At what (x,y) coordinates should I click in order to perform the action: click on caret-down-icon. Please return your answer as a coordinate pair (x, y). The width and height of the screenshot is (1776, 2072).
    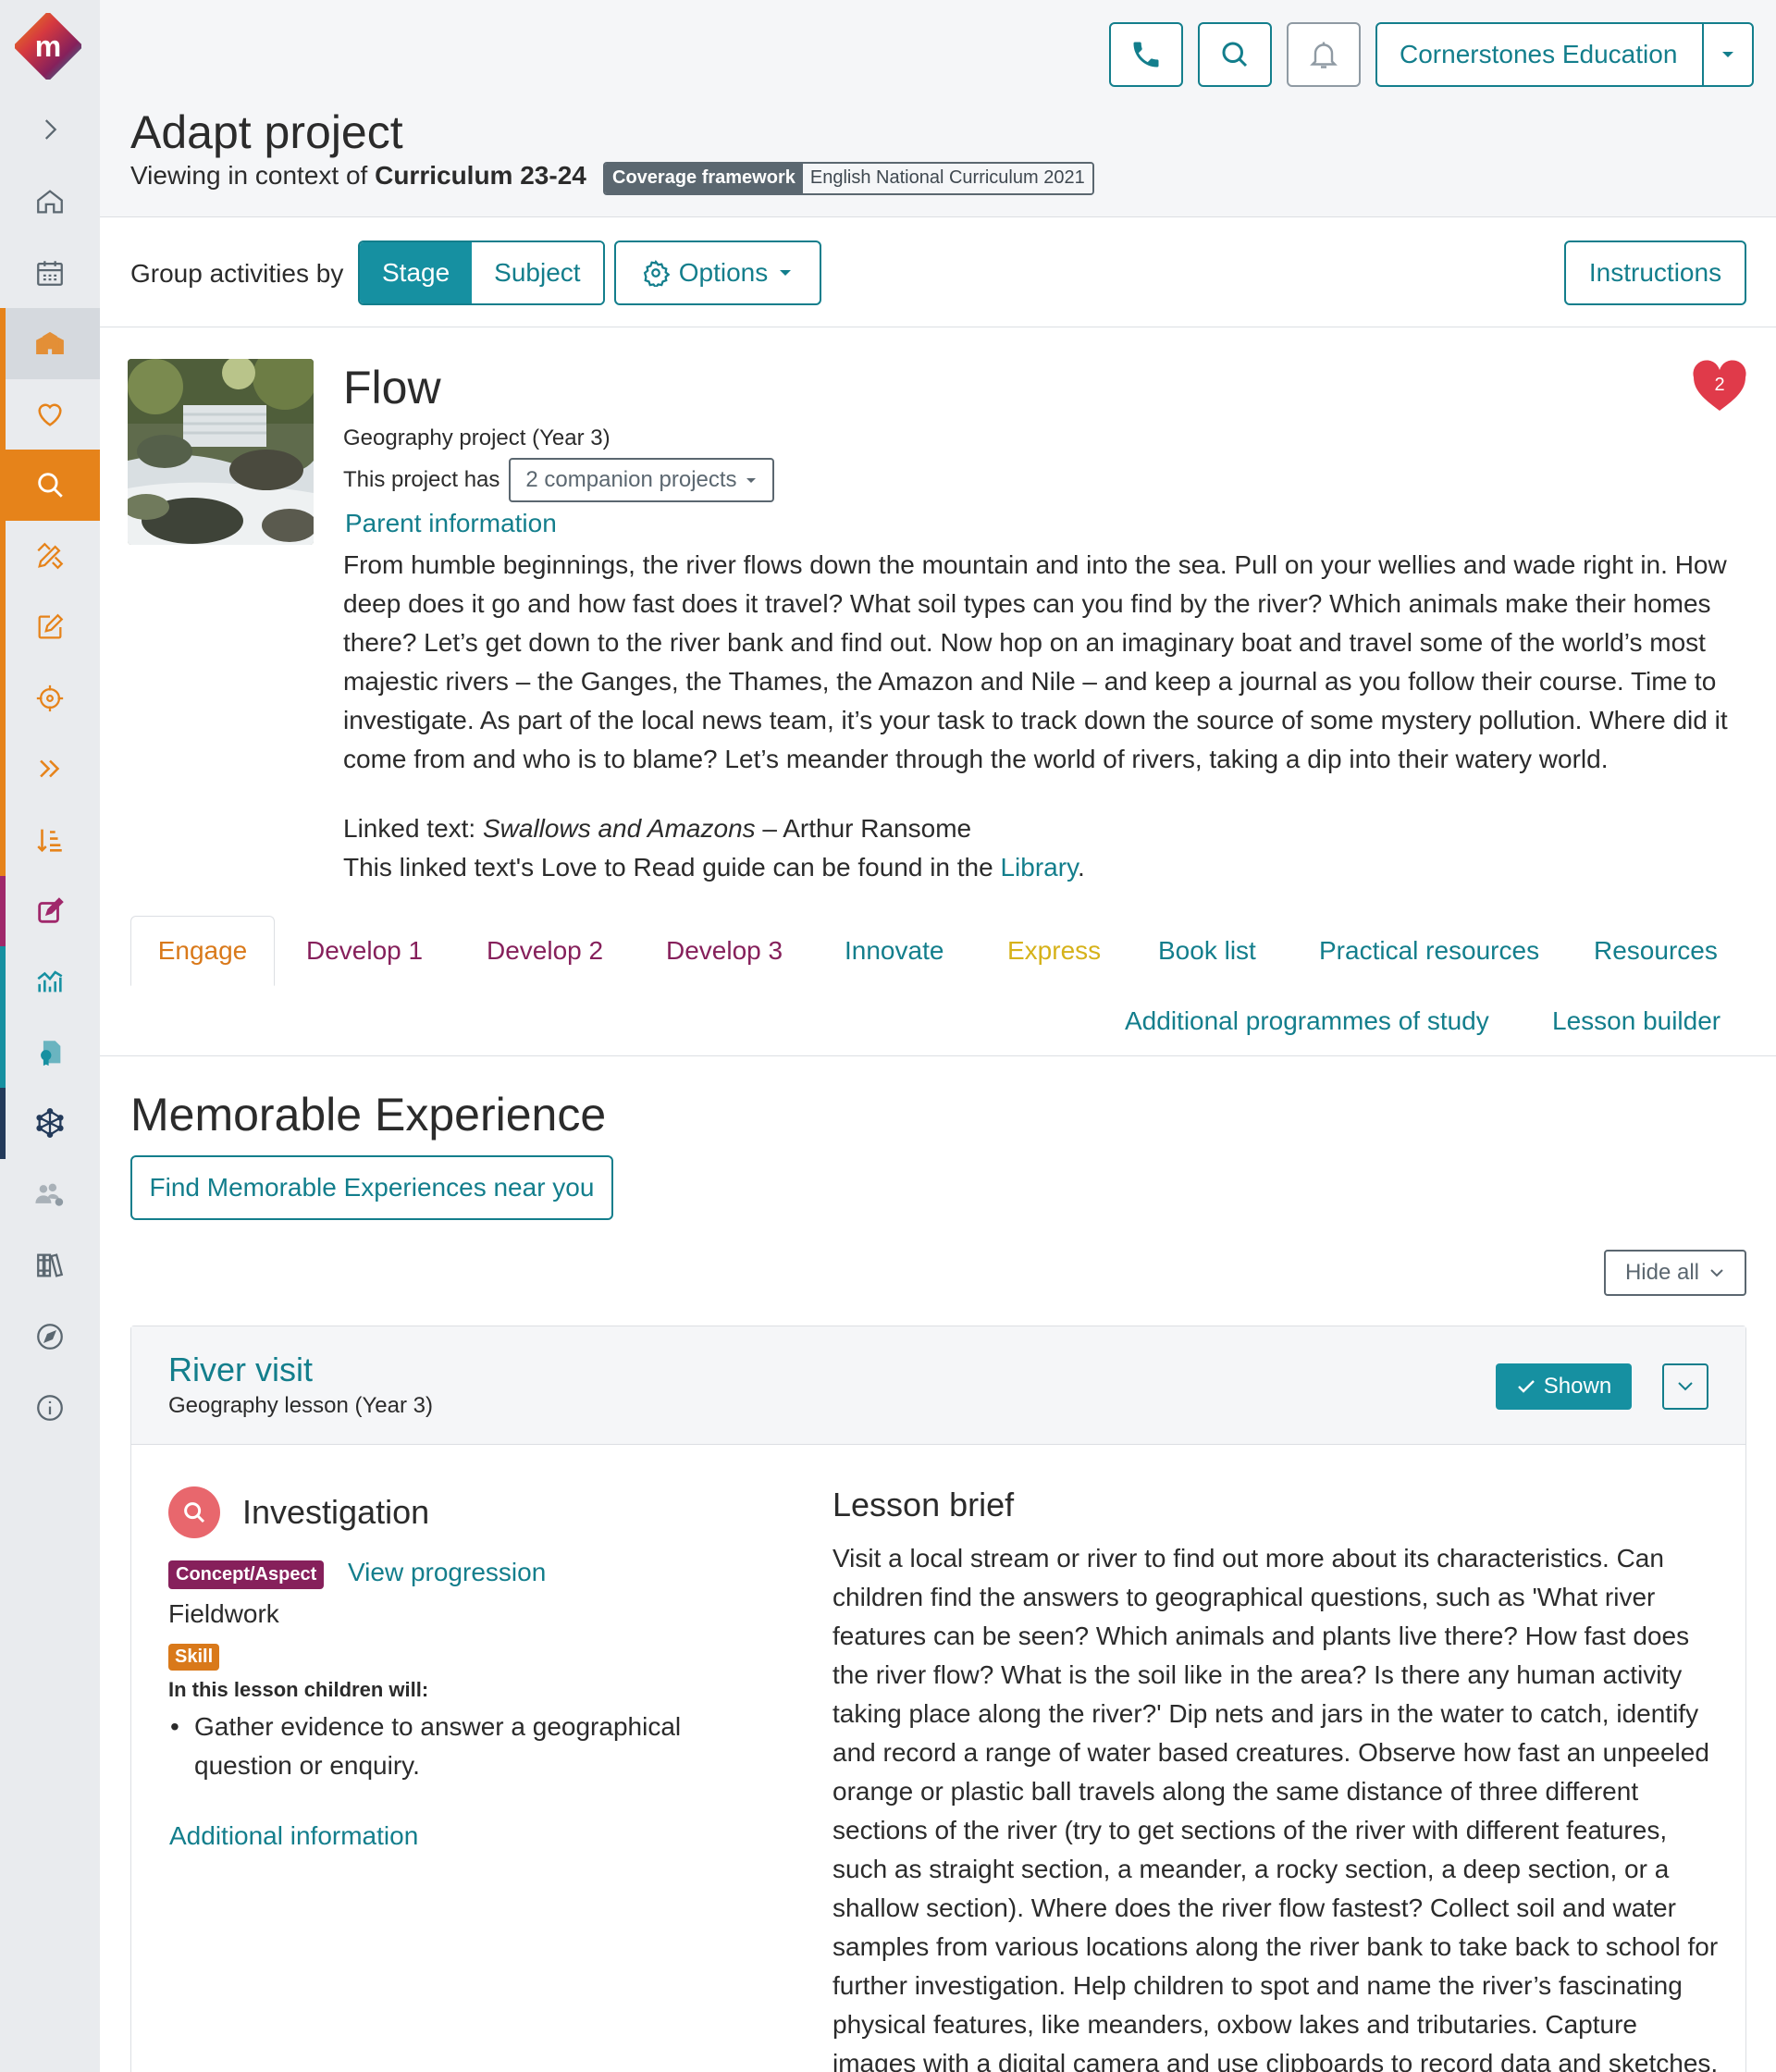
    Looking at the image, I should click on (1728, 54).